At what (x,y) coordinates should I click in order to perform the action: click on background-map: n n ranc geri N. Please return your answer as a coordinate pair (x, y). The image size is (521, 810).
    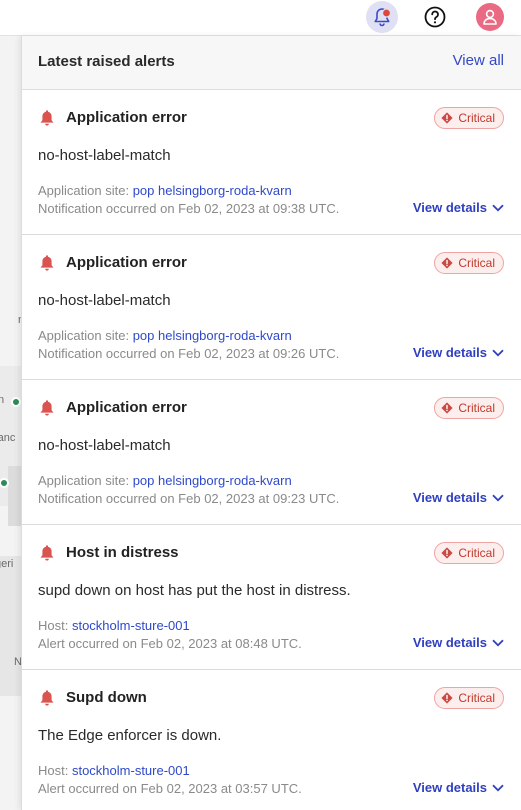
    Looking at the image, I should click on (11, 423).